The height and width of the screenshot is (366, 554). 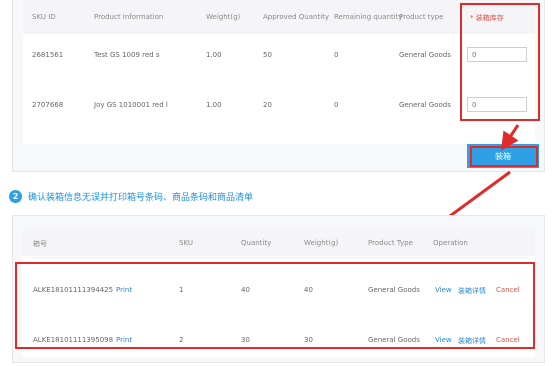 I want to click on sku-id-cell: 2707668, so click(x=48, y=105).